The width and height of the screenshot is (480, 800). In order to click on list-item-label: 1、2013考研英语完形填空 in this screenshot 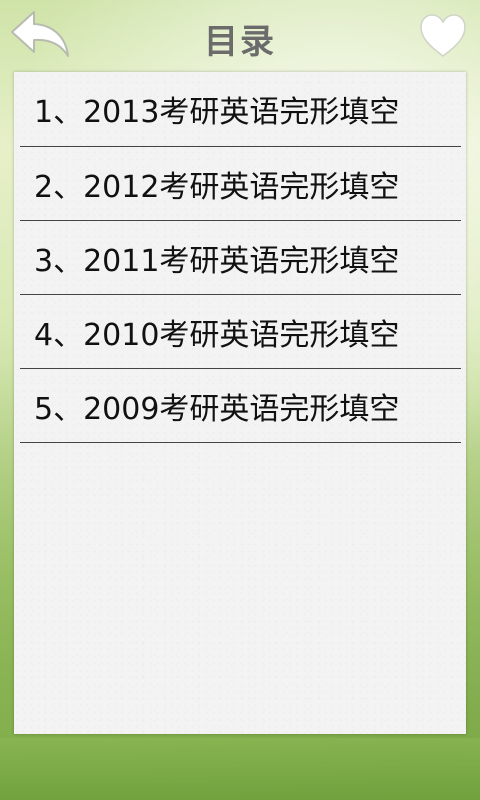, I will do `click(217, 112)`.